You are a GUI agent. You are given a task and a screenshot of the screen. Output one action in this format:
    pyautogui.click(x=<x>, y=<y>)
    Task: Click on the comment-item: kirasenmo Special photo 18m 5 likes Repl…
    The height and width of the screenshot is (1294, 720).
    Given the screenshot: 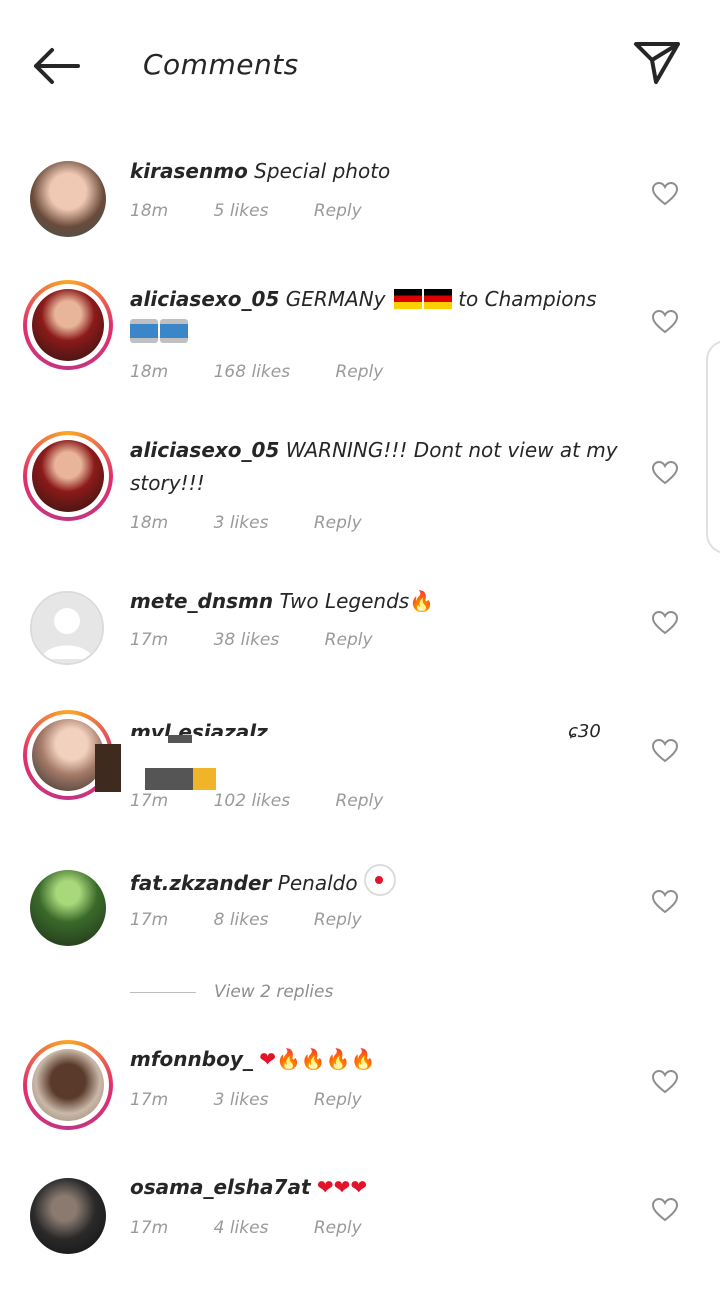 What is the action you would take?
    pyautogui.click(x=360, y=200)
    